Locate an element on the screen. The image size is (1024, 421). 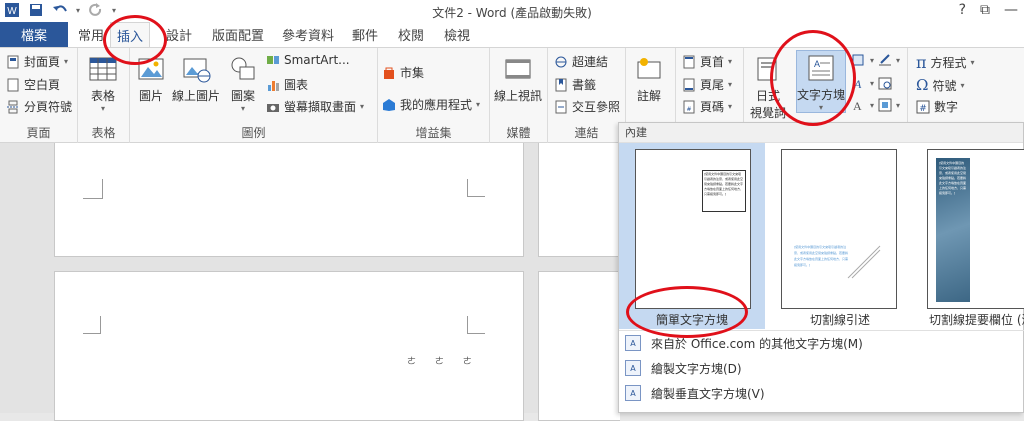
textbox-button: A 文字方塊 ▾ is located at coordinates (821, 81).